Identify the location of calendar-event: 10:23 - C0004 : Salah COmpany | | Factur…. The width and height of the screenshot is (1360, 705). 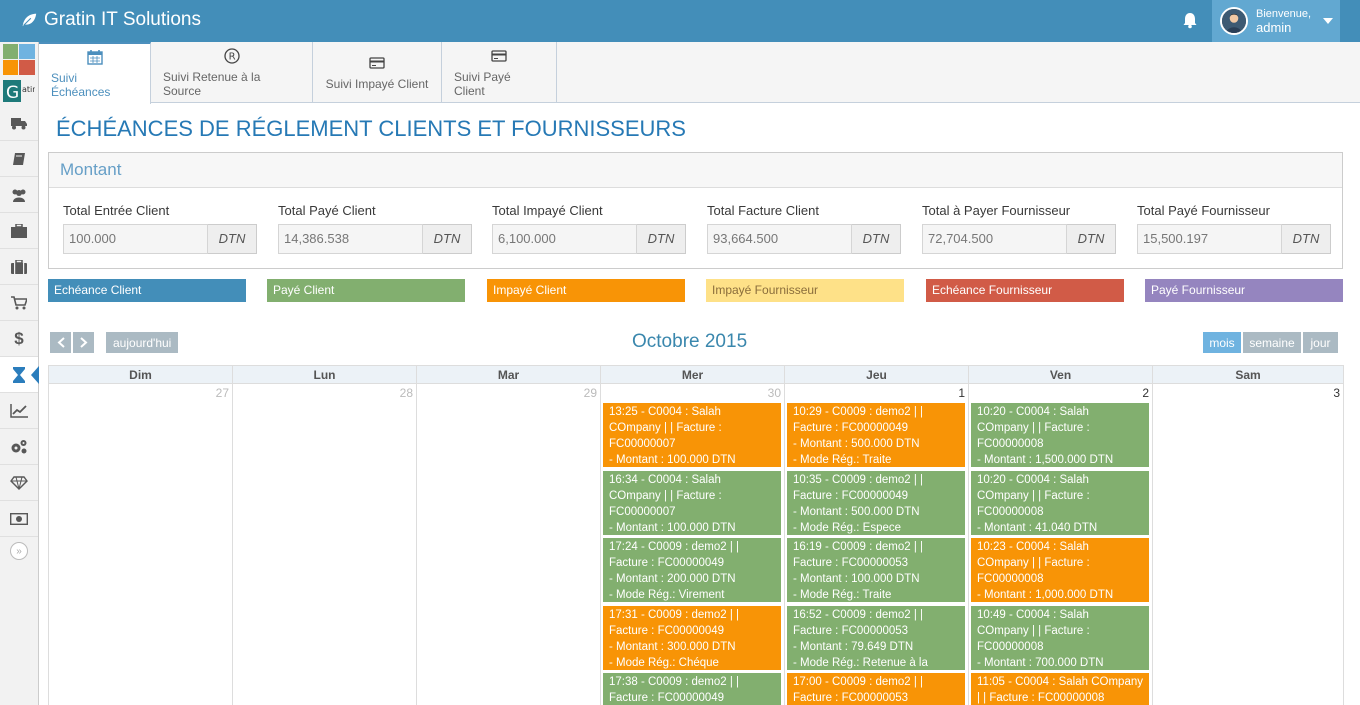
(1060, 570).